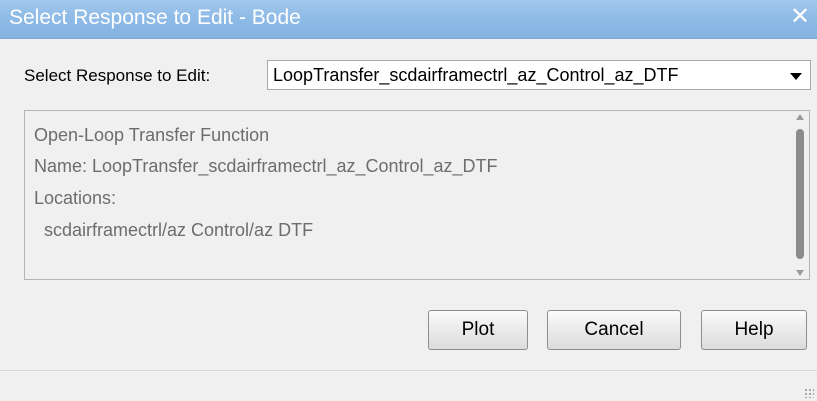  Describe the element at coordinates (478, 330) in the screenshot. I see `plot-button: Plot` at that location.